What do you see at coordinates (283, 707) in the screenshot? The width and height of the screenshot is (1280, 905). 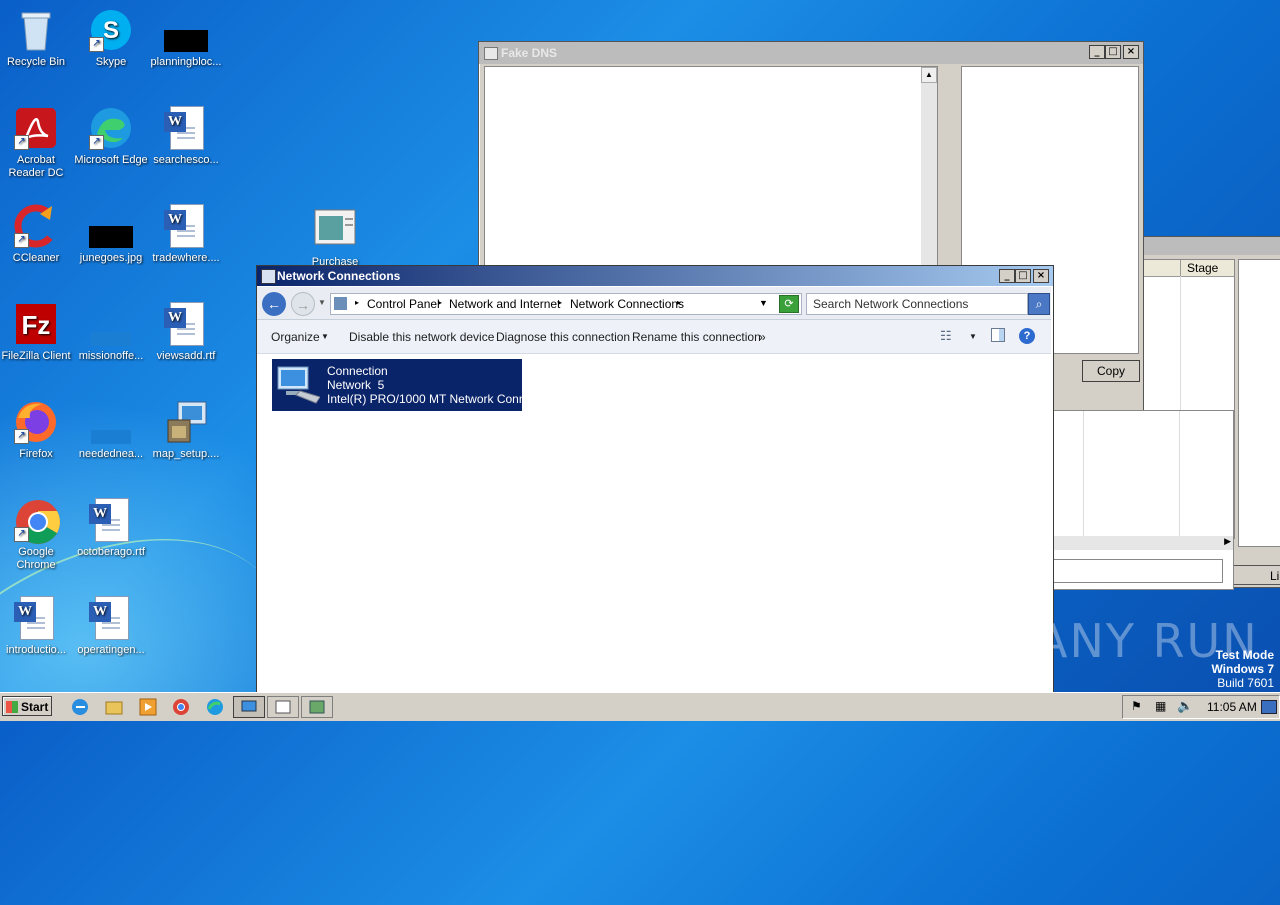 I see `taskbar-fake-dns` at bounding box center [283, 707].